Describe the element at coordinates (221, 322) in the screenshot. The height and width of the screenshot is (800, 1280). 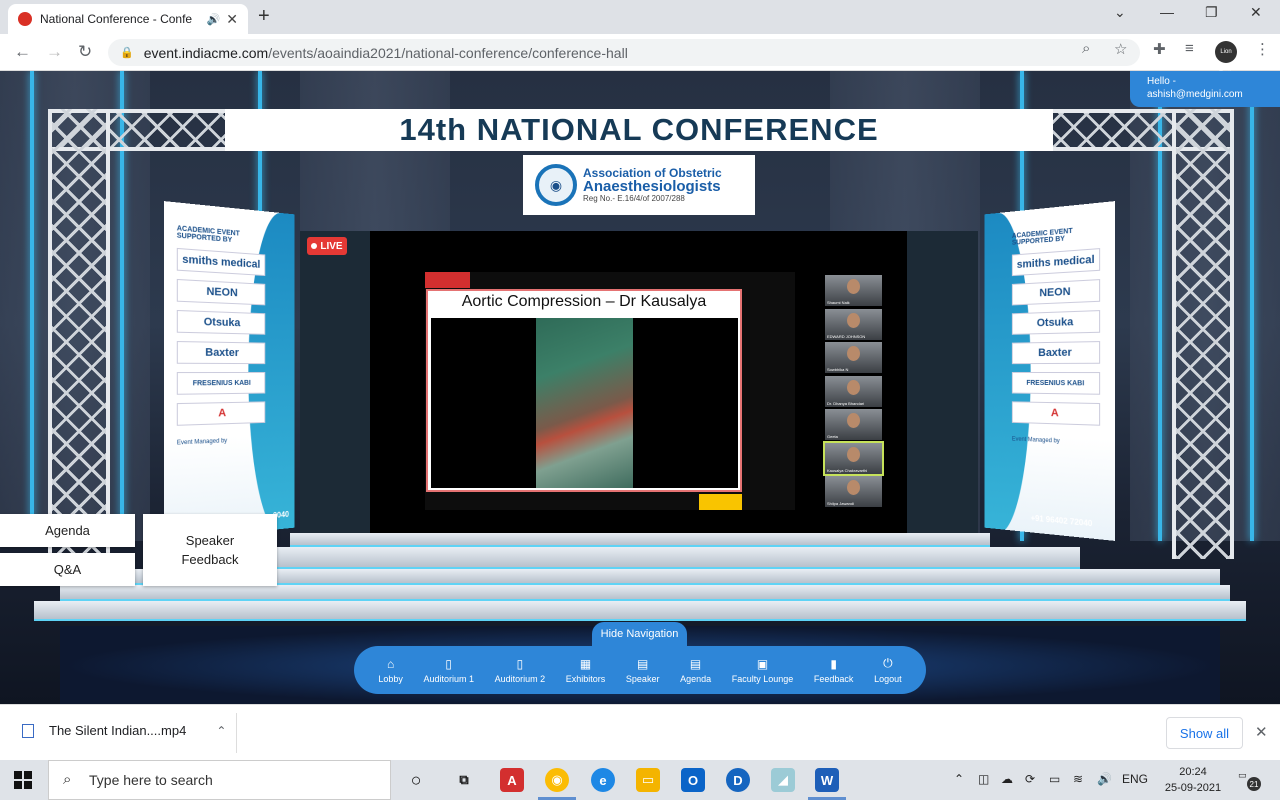
I see `sponsor-logo: Otsuka` at that location.